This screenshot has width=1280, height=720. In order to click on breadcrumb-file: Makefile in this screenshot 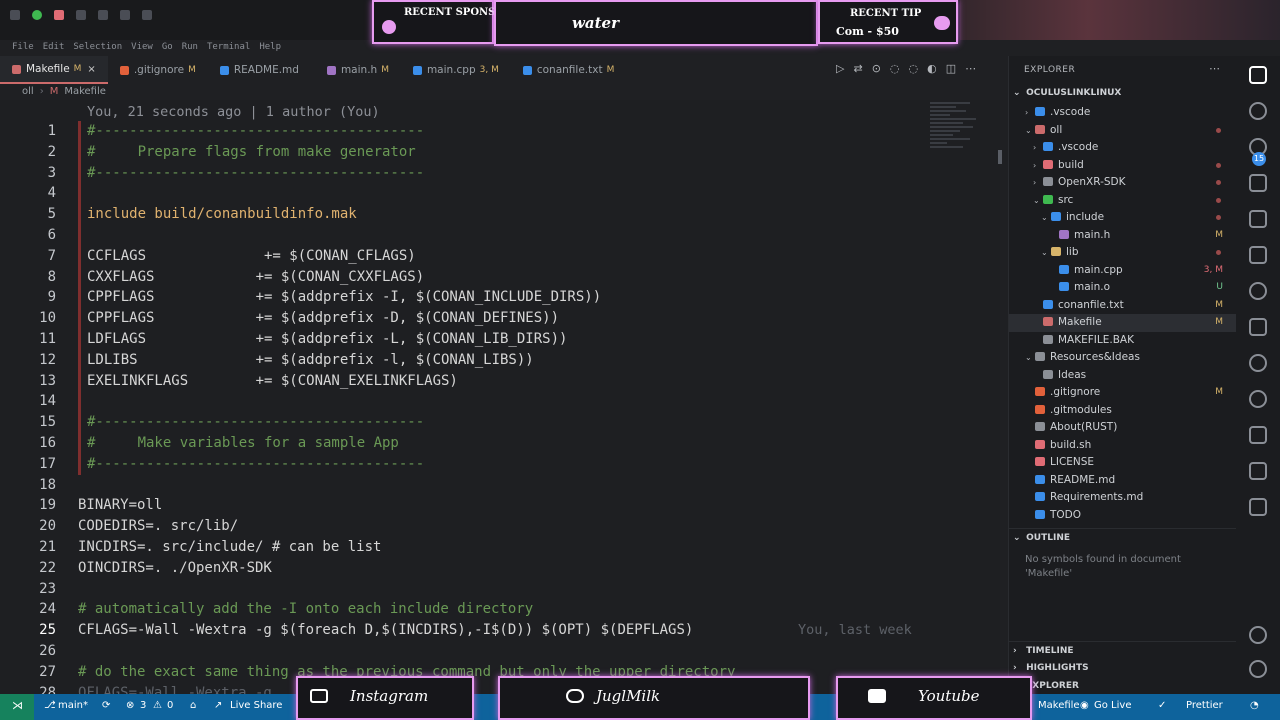, I will do `click(85, 91)`.